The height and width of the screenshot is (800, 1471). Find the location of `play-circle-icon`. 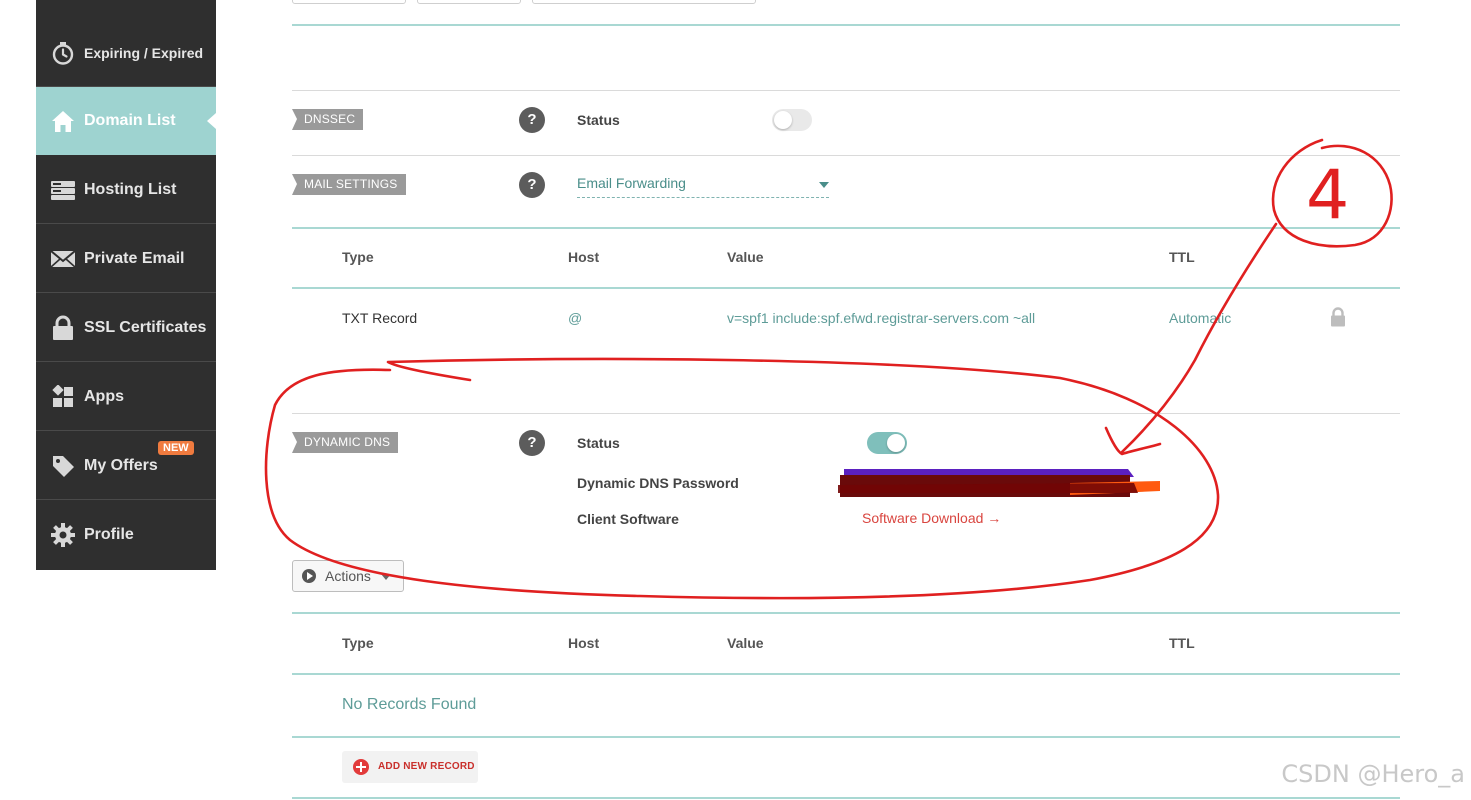

play-circle-icon is located at coordinates (309, 576).